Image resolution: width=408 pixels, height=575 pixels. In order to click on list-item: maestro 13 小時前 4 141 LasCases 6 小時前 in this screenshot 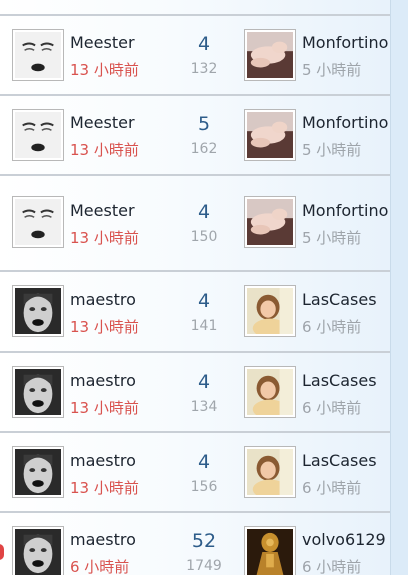, I will do `click(195, 310)`.